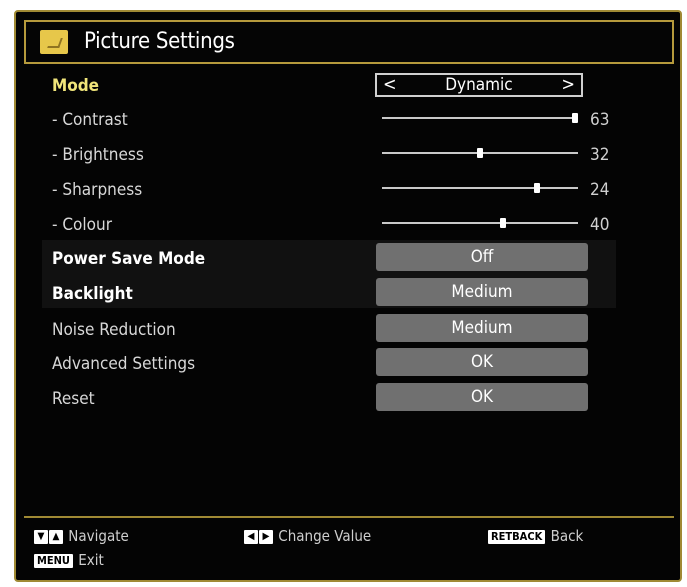  I want to click on noise-reduction-label: Noise Reduction, so click(114, 330).